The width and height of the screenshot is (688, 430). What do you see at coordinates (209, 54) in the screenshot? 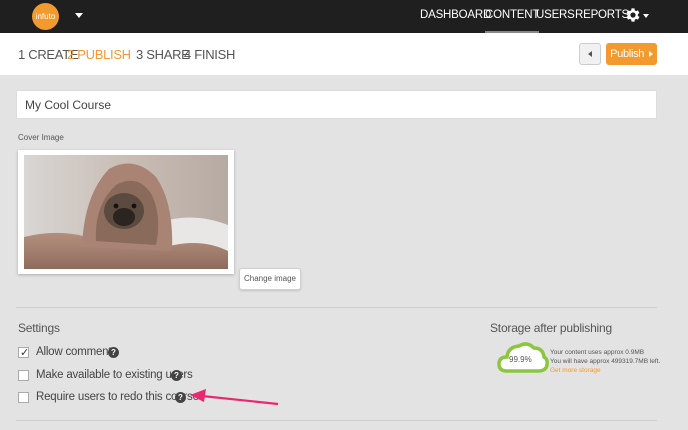
I see `step-finish: 4 FINISH` at bounding box center [209, 54].